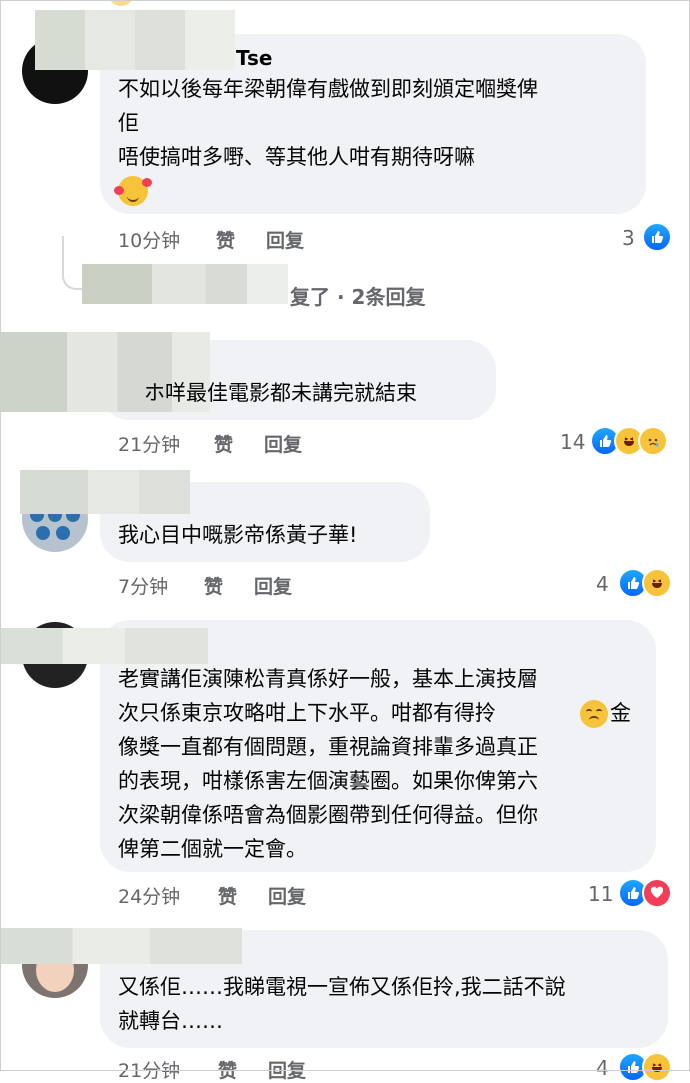 The image size is (690, 1083). What do you see at coordinates (620, 713) in the screenshot?
I see `comment-text-tail: 金` at bounding box center [620, 713].